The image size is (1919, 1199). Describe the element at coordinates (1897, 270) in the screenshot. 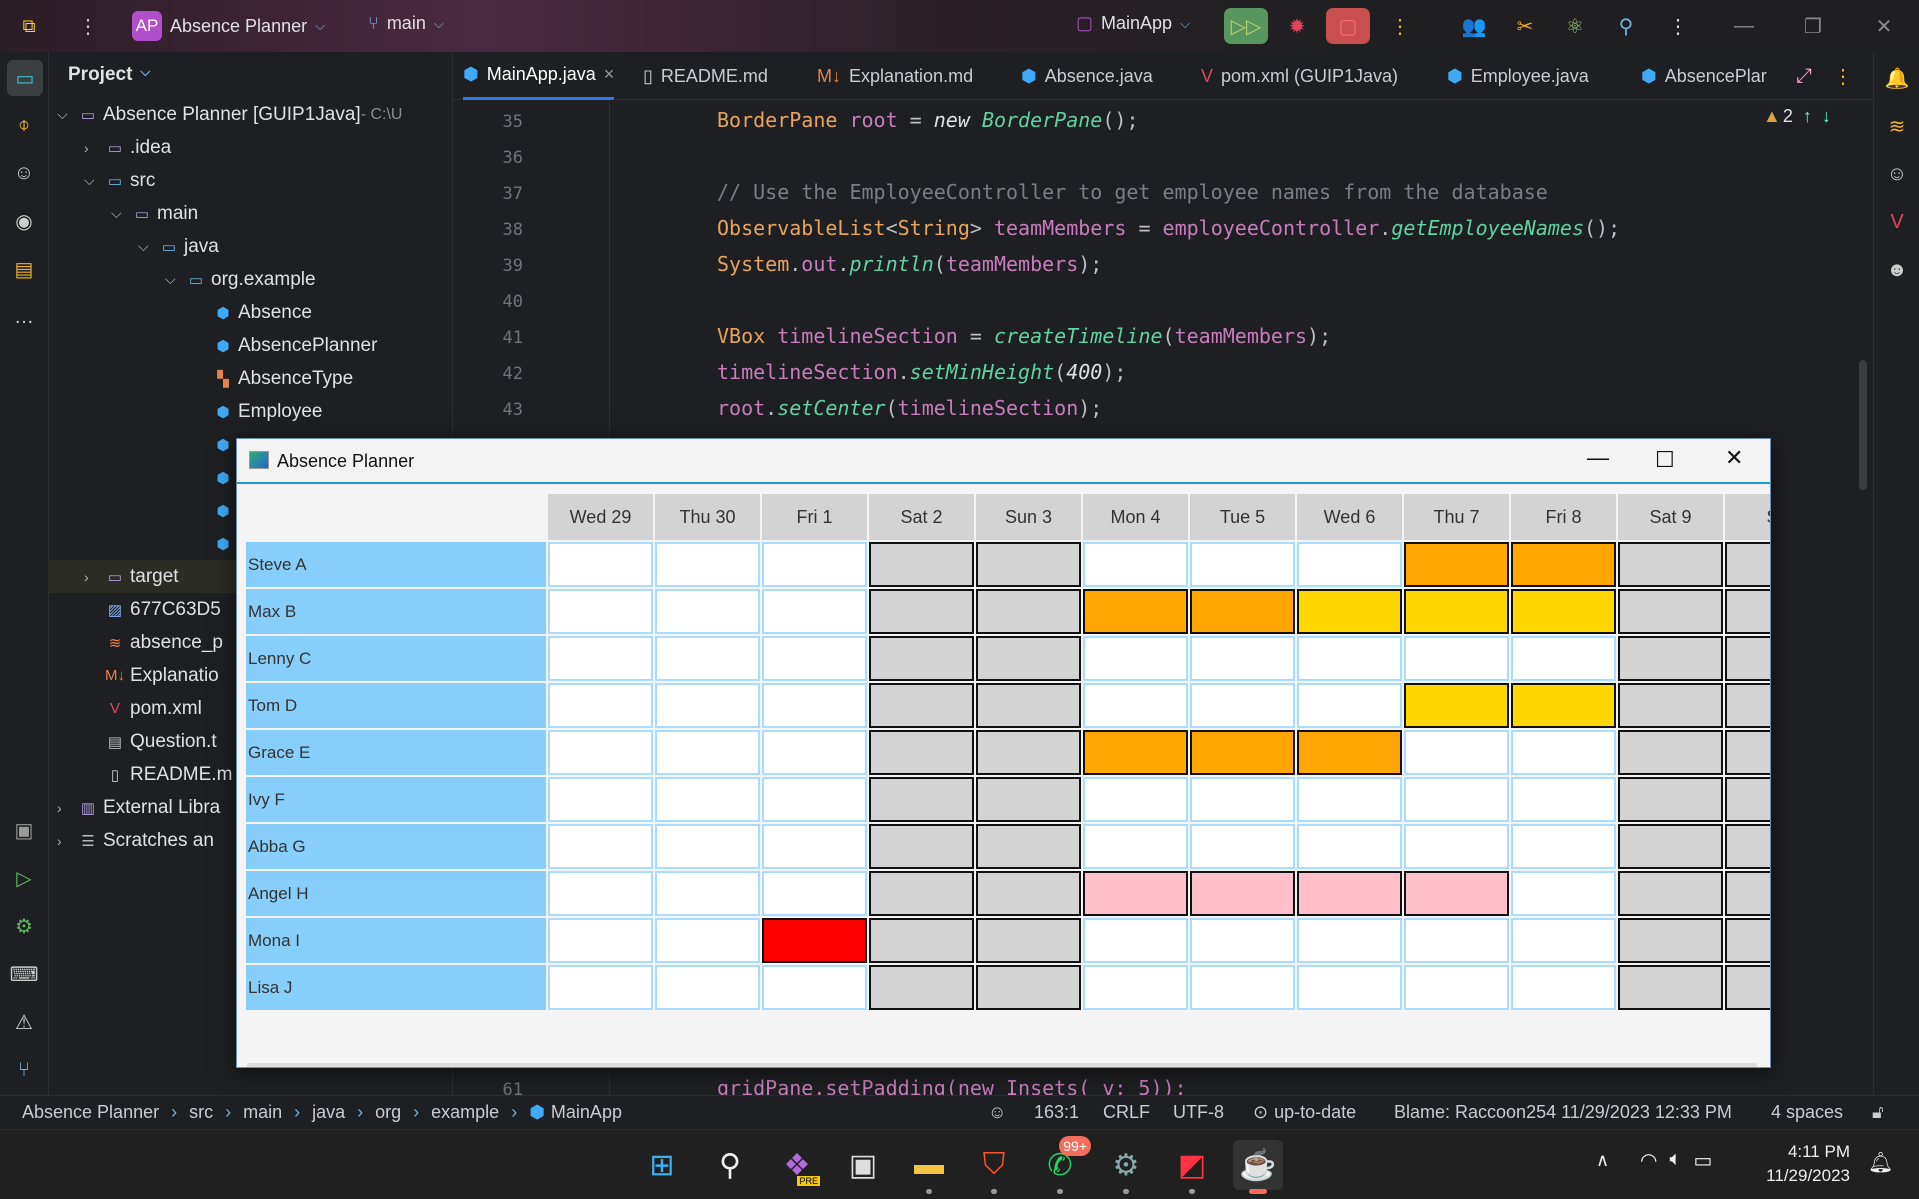

I see `ai-chat-icon: ☻` at that location.